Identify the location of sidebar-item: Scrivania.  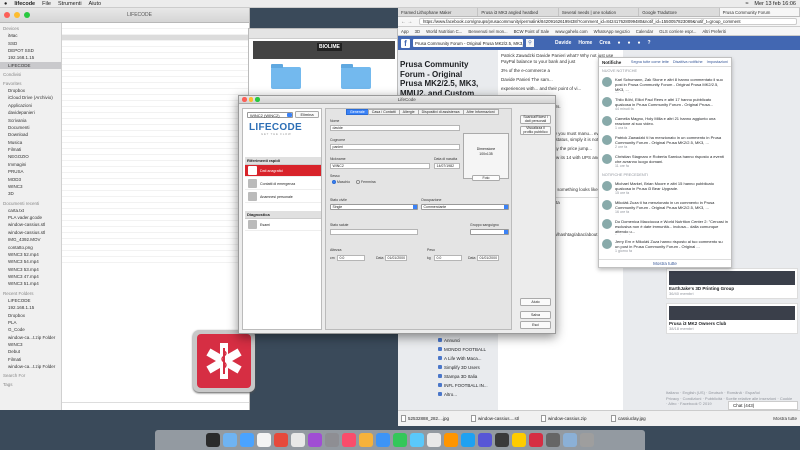
(30, 119).